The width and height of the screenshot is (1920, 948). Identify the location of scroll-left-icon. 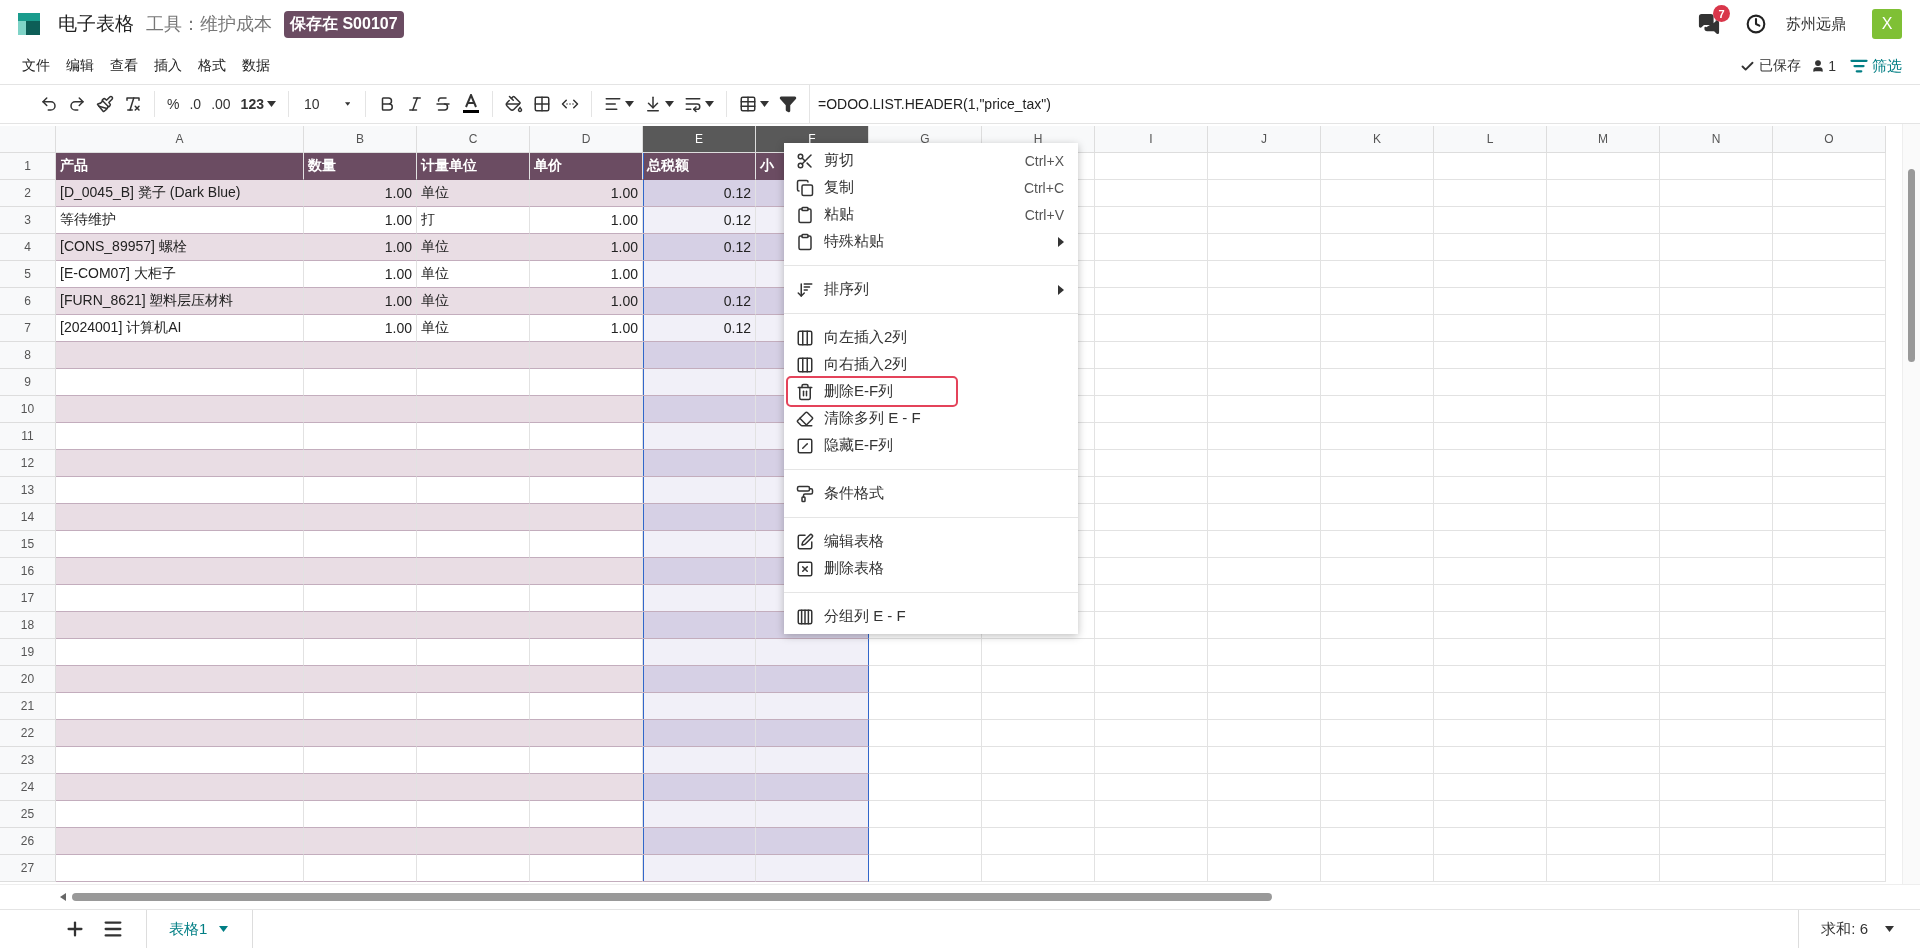
(63, 897).